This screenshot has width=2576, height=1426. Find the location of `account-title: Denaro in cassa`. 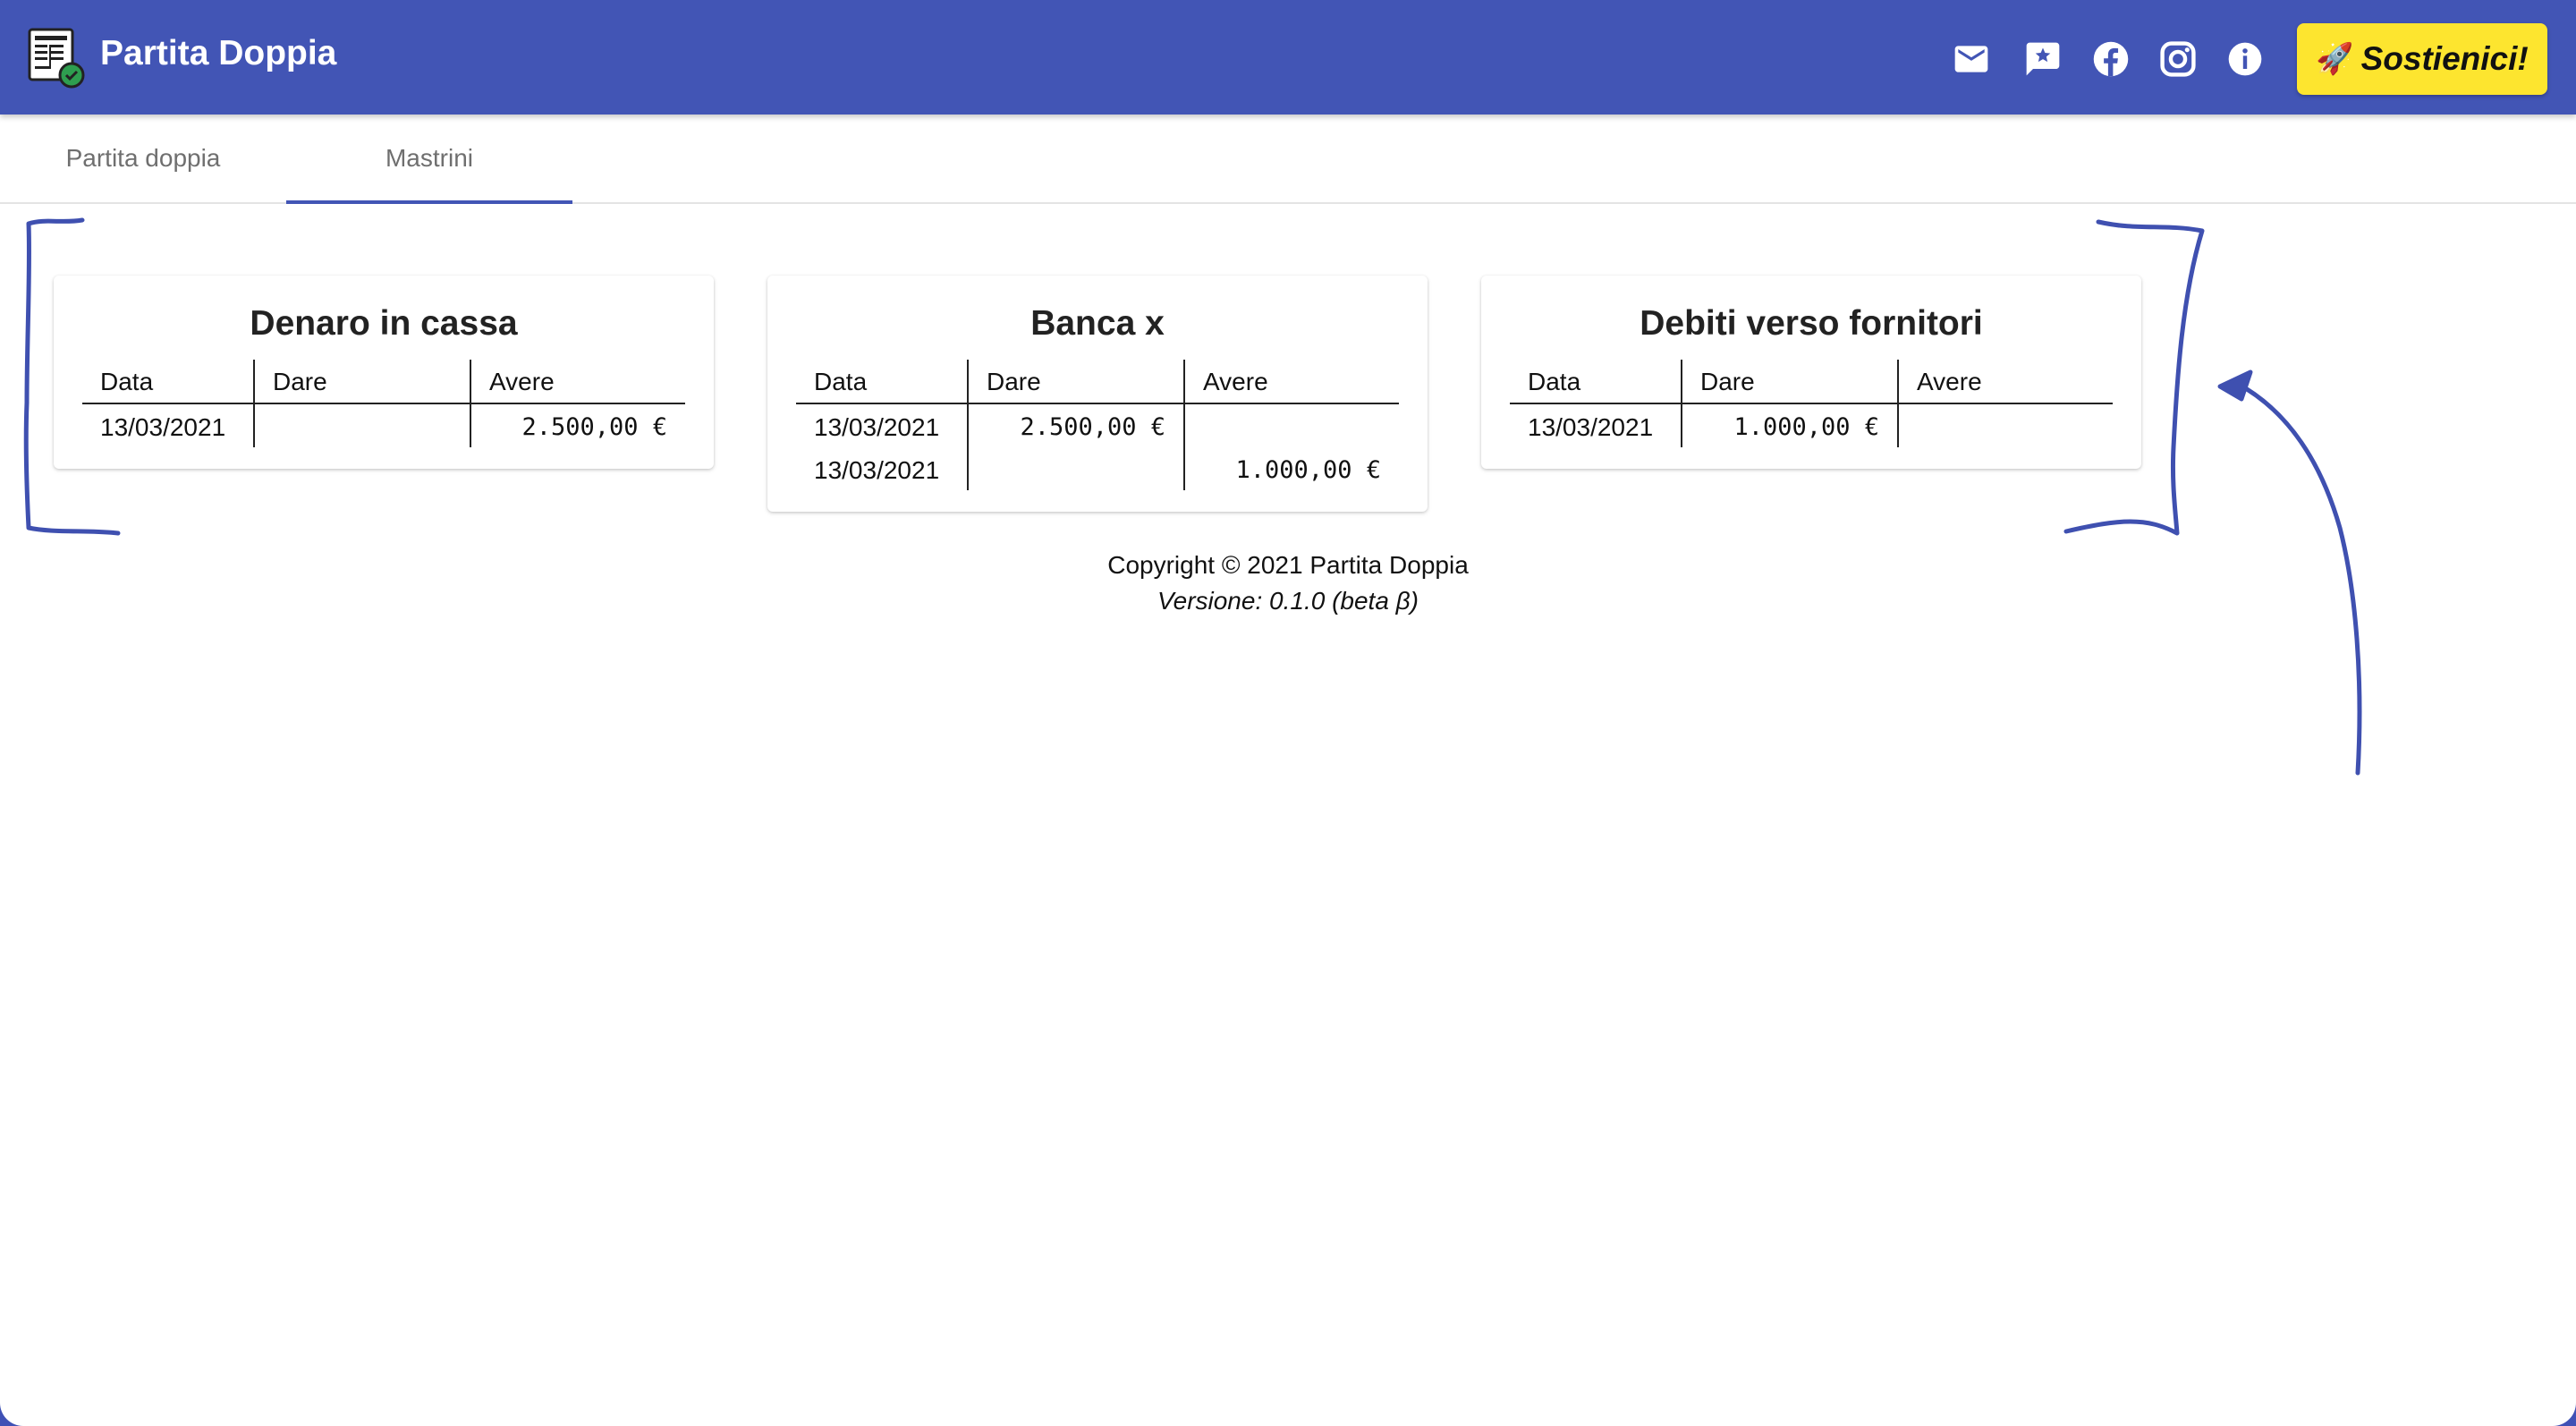

account-title: Denaro in cassa is located at coordinates (384, 324).